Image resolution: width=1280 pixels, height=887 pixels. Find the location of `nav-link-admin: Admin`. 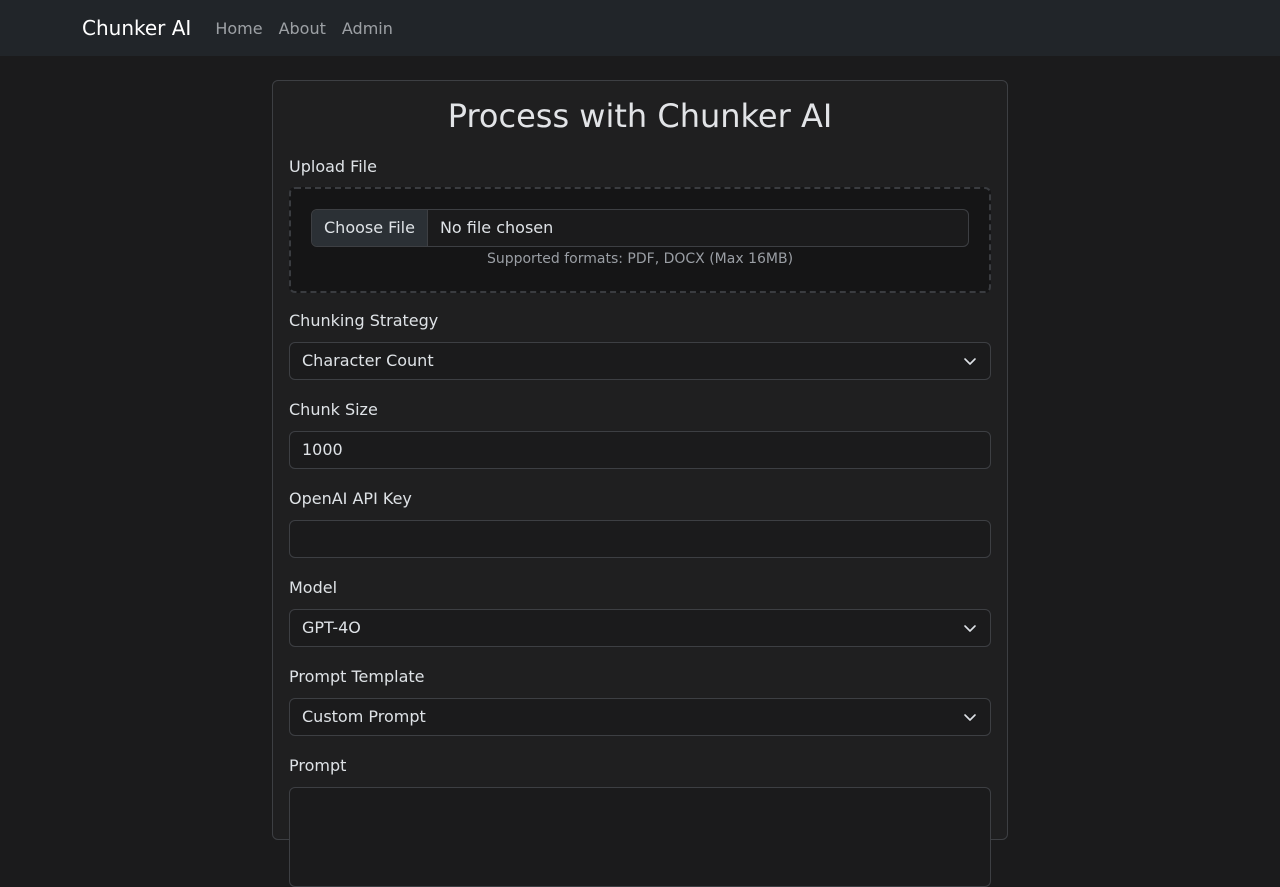

nav-link-admin: Admin is located at coordinates (367, 28).